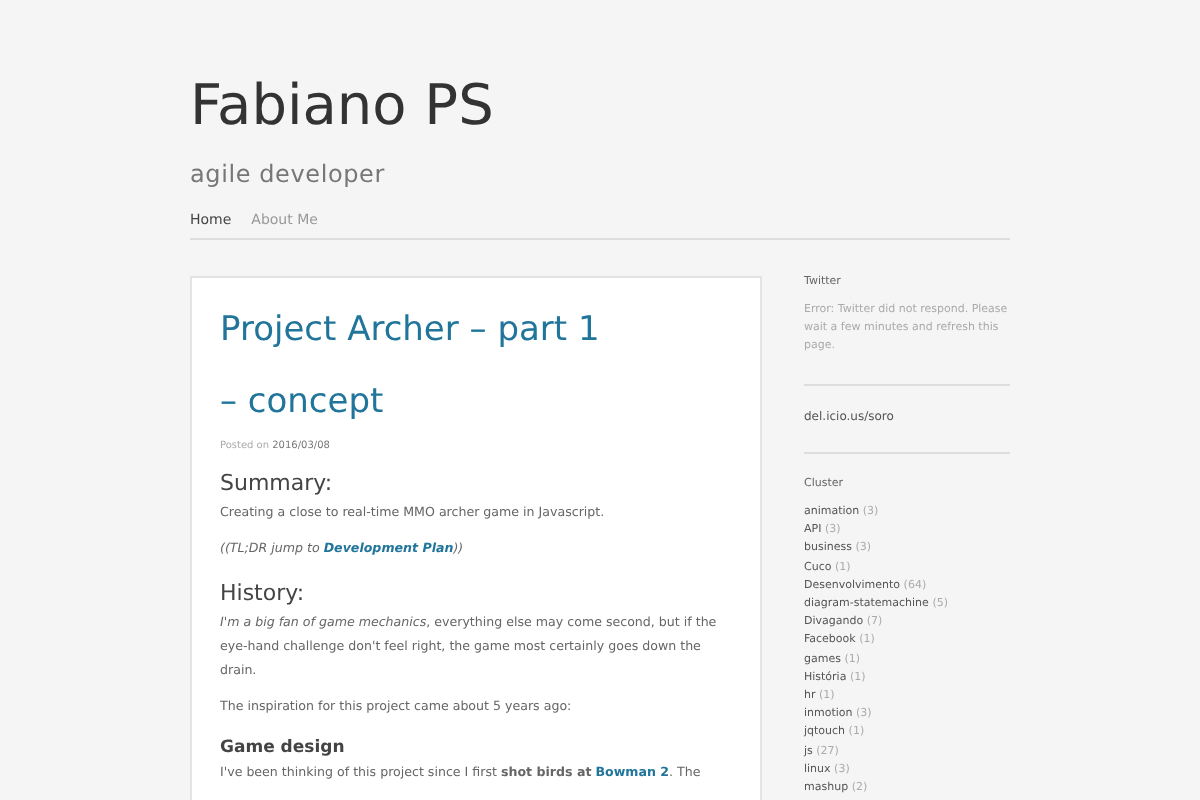 The height and width of the screenshot is (800, 1200). Describe the element at coordinates (263, 593) in the screenshot. I see `section-heading: History:` at that location.